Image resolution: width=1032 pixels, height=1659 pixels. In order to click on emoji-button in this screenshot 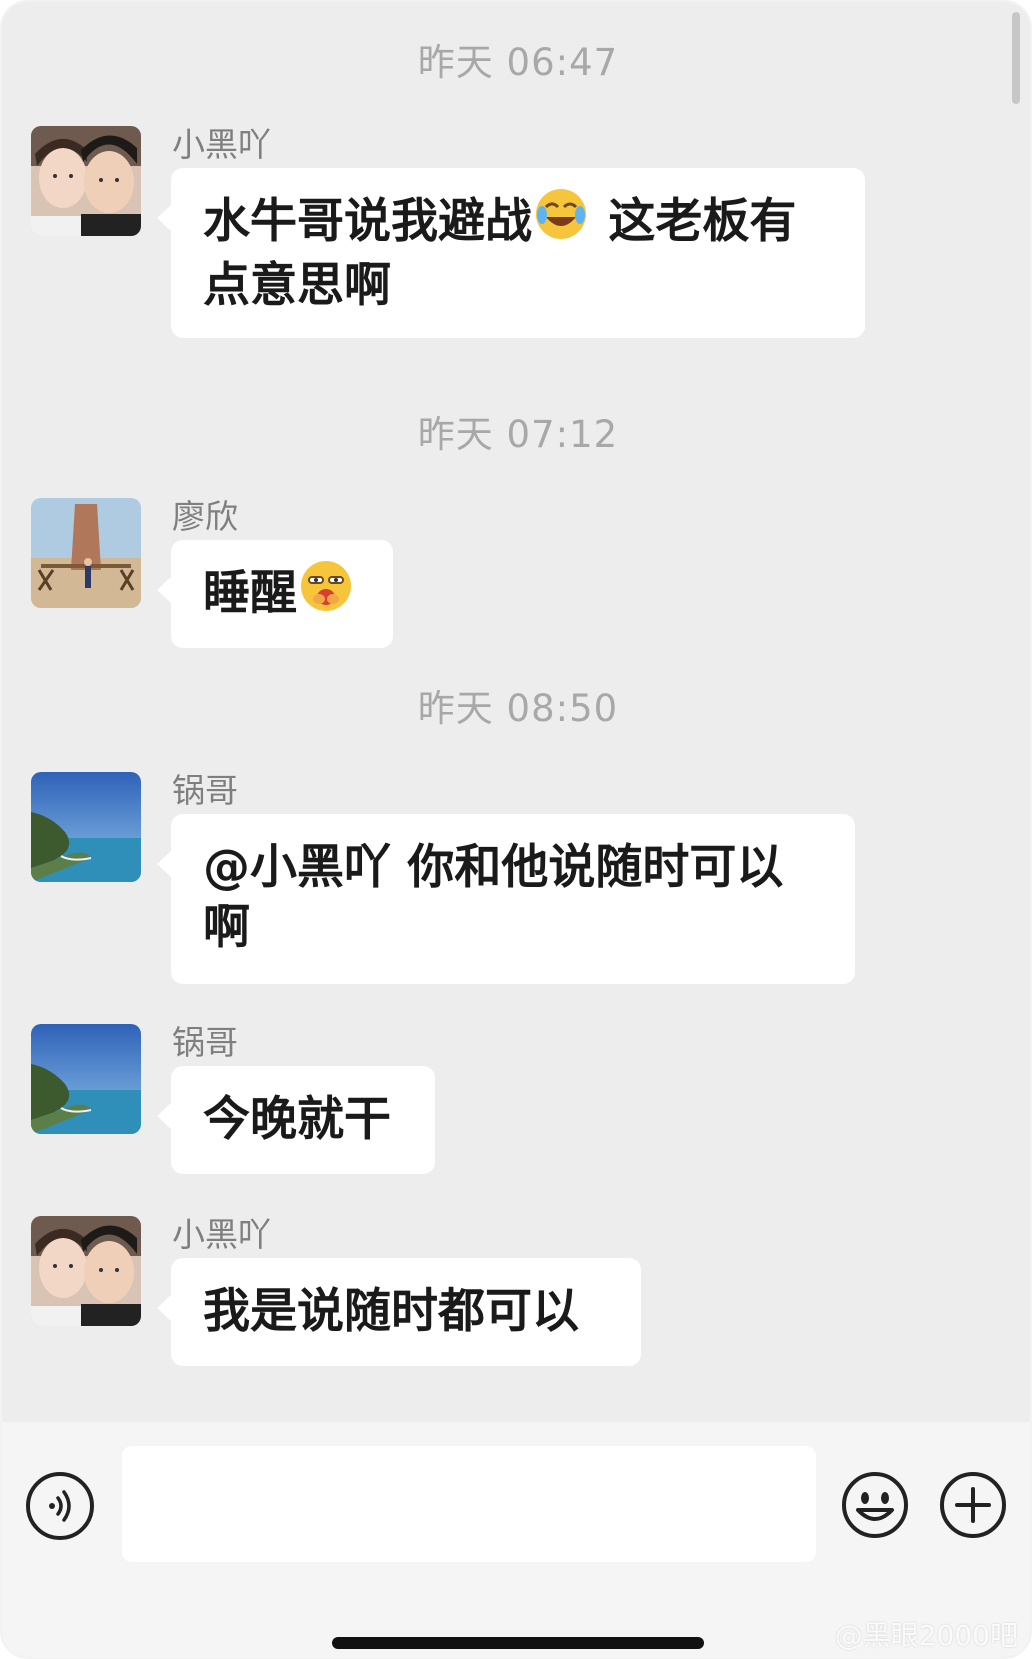, I will do `click(875, 1505)`.